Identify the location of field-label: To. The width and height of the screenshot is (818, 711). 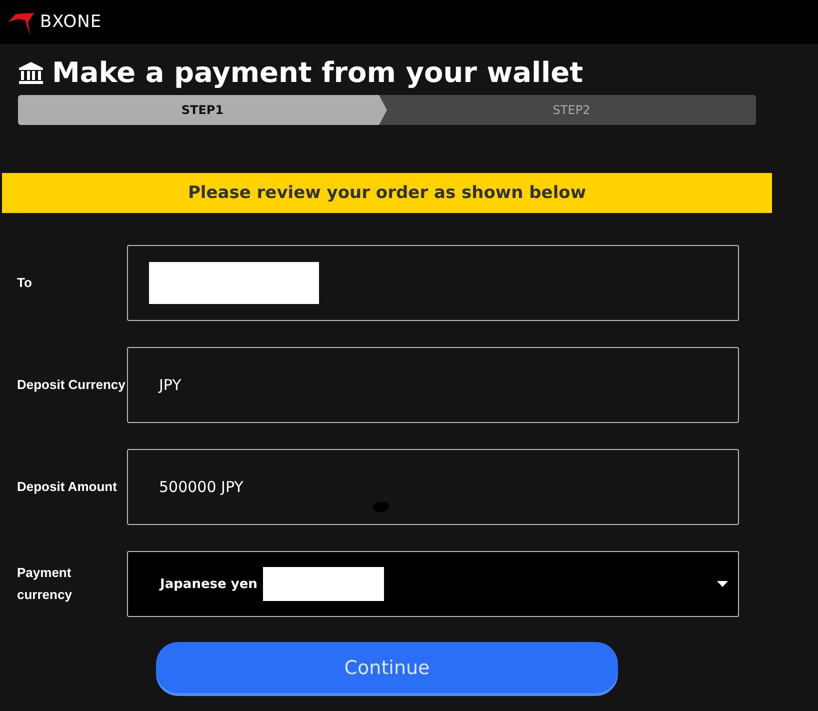
(24, 283).